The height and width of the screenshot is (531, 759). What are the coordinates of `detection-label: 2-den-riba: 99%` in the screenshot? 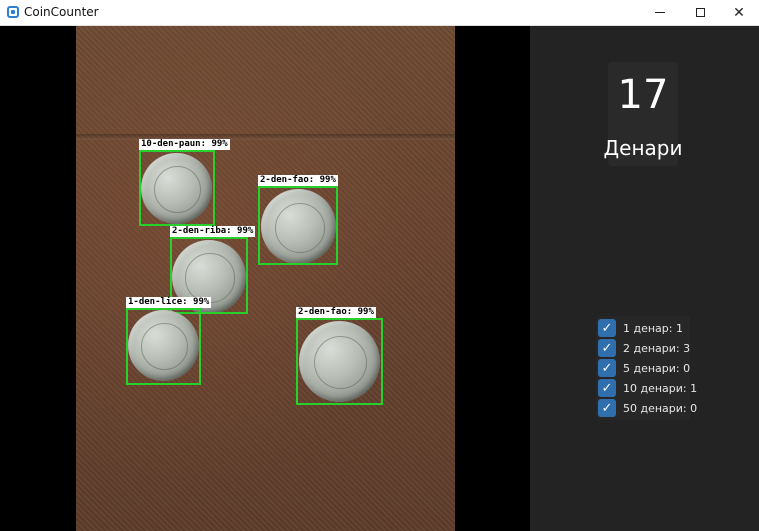 It's located at (213, 231).